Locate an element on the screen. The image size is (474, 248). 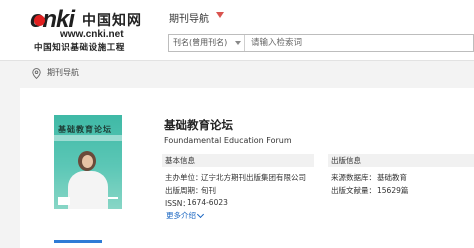
search-bar: 刊名(曾用刊名) is located at coordinates (321, 43).